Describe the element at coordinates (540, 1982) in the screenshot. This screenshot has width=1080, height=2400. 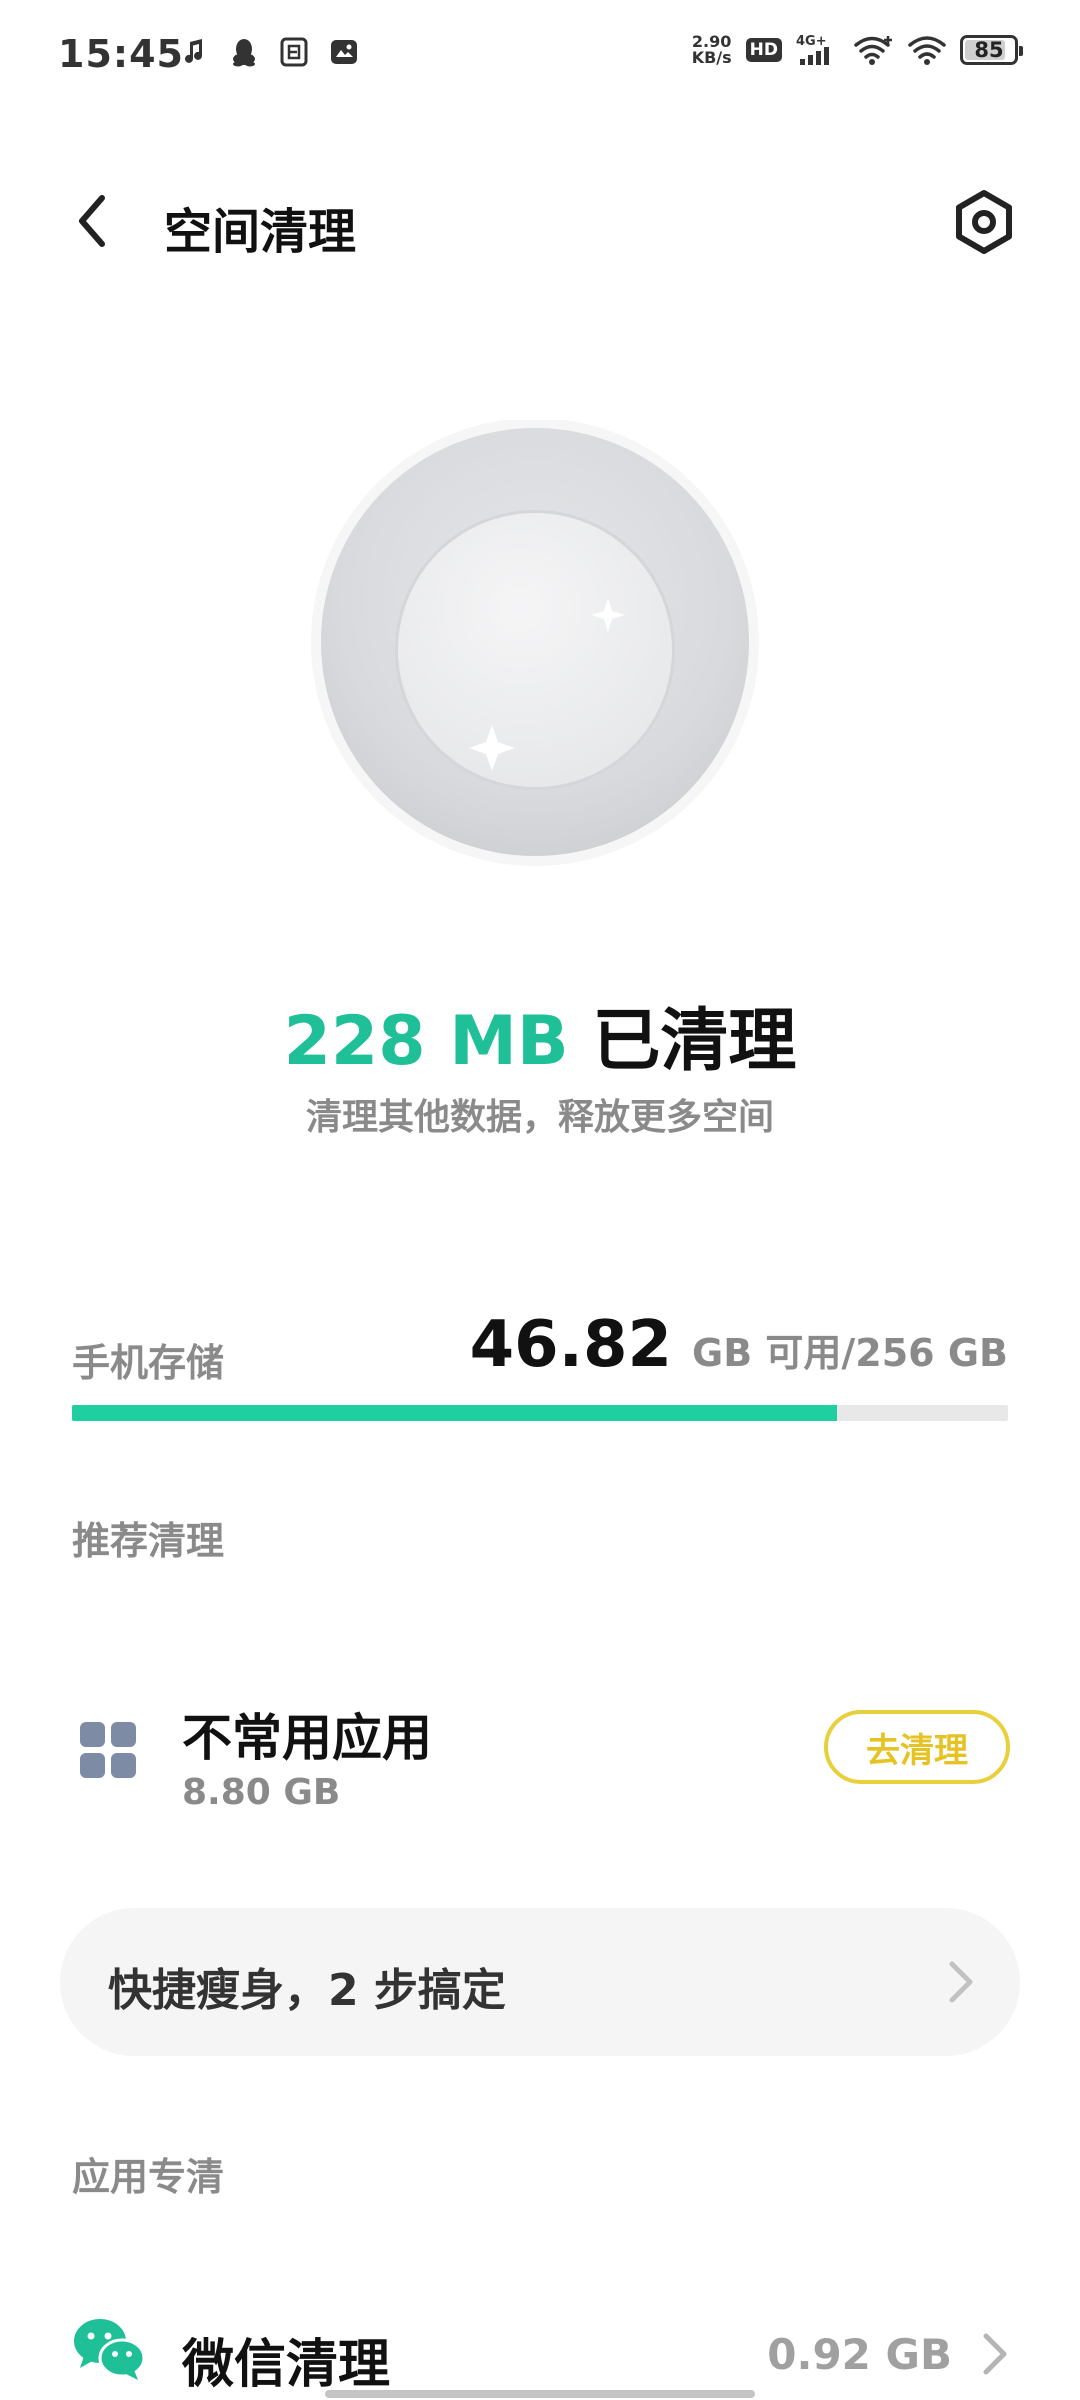
I see `quick-slim-card: 快捷瘦身，2 步搞定` at that location.